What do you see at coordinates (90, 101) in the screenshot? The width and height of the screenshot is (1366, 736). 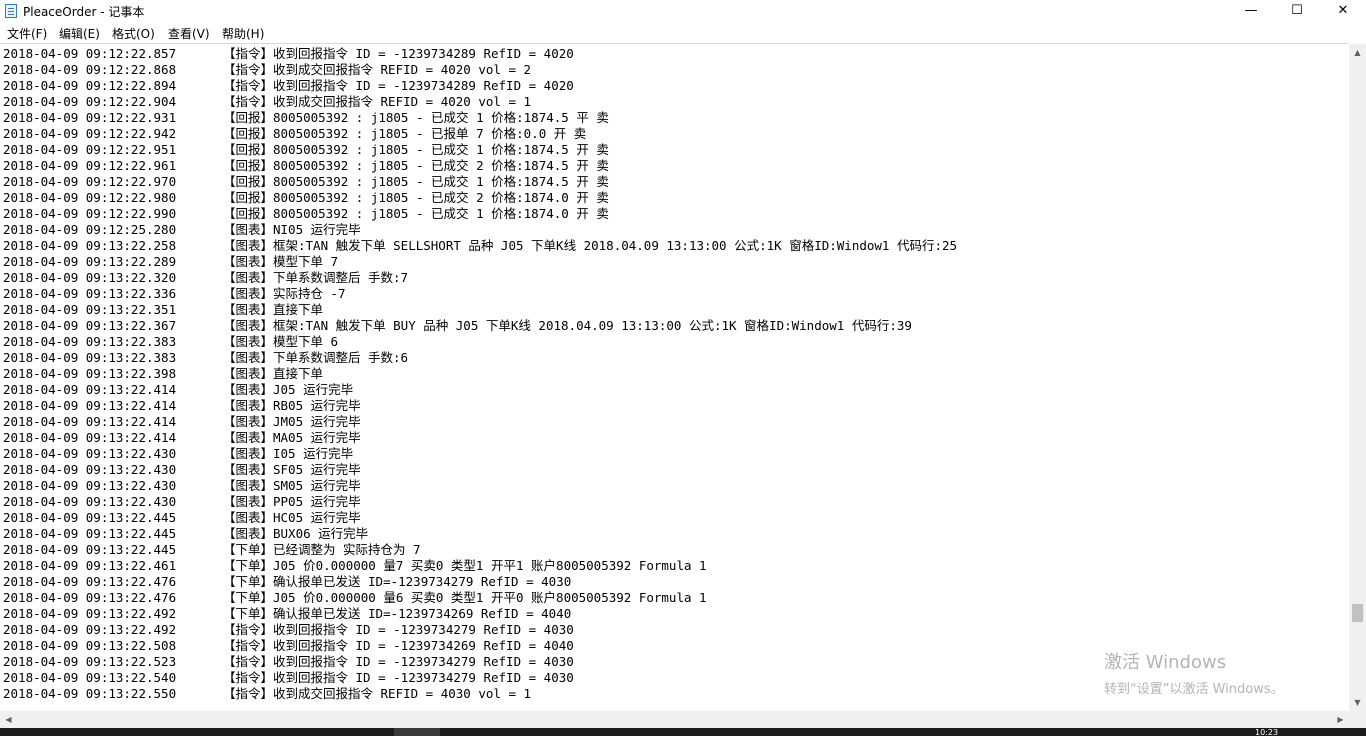 I see `log-timestamp: 2018-04-09 09:12:22.904` at bounding box center [90, 101].